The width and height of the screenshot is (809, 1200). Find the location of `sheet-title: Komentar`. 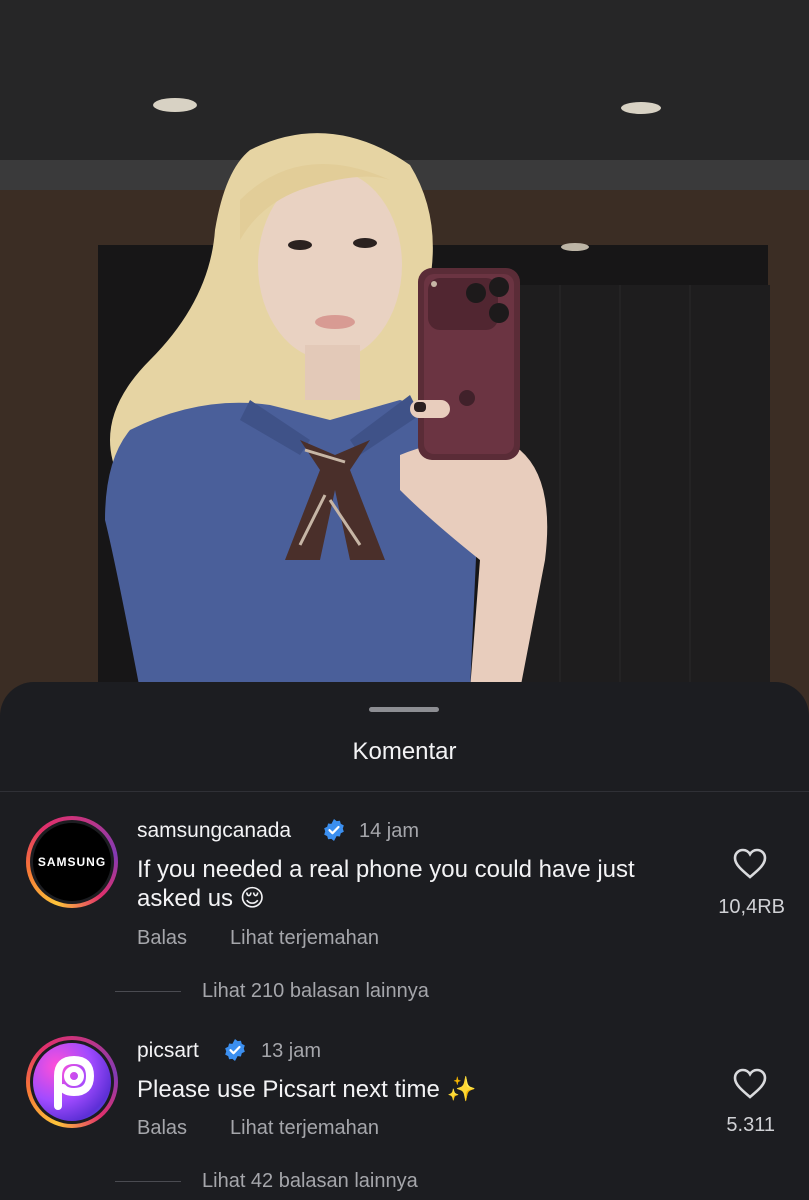

sheet-title: Komentar is located at coordinates (404, 751).